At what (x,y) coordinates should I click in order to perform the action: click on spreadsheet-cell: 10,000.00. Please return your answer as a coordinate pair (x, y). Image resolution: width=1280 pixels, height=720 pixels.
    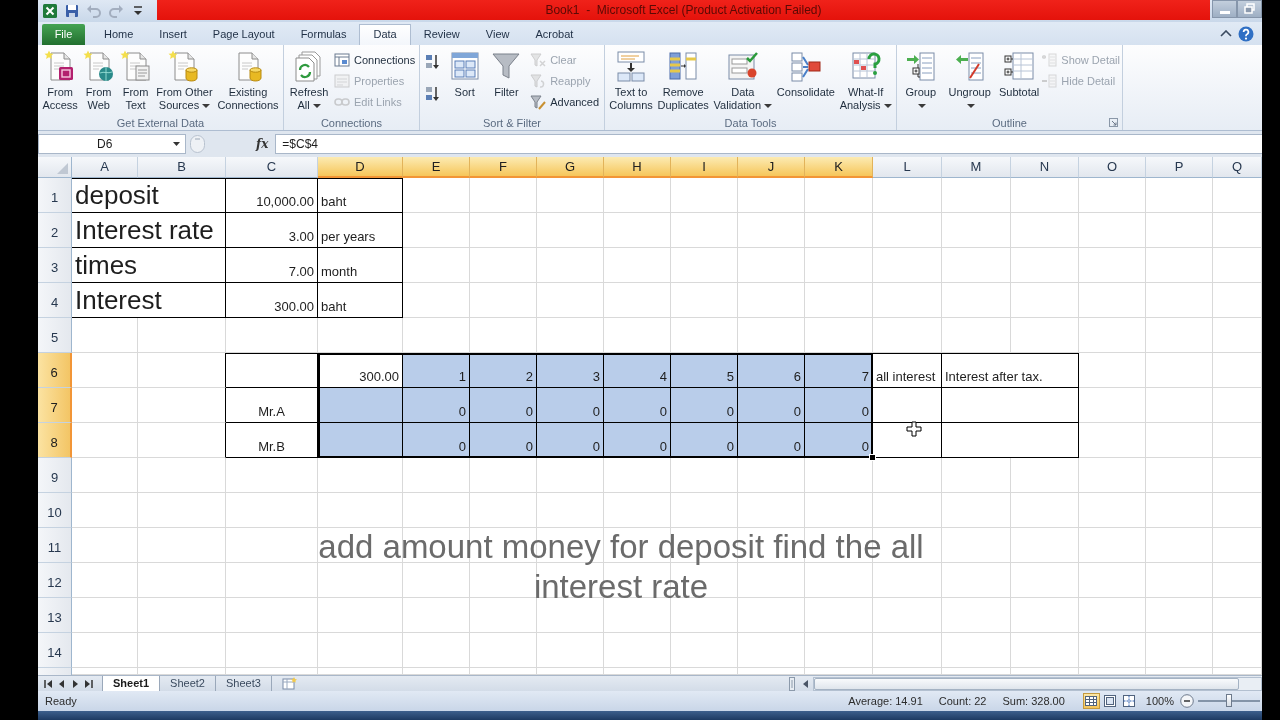
    Looking at the image, I should click on (272, 195).